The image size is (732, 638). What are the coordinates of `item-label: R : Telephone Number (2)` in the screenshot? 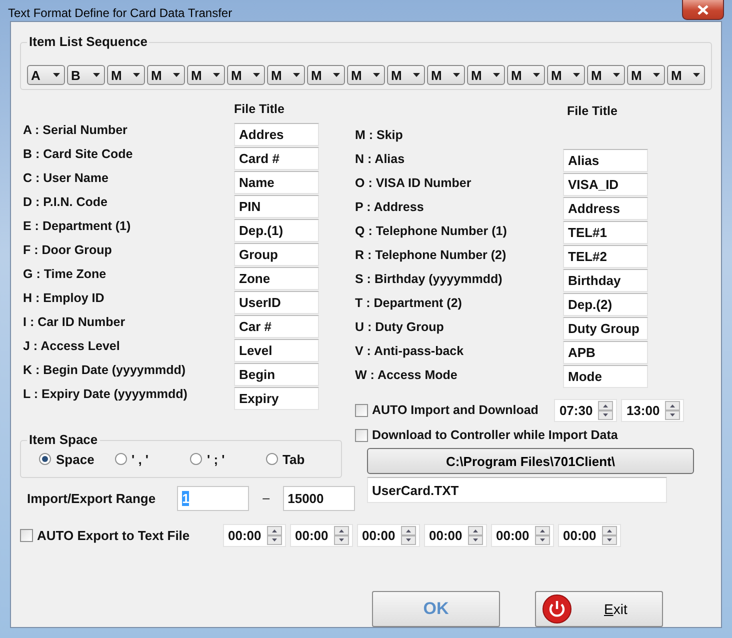 It's located at (431, 255).